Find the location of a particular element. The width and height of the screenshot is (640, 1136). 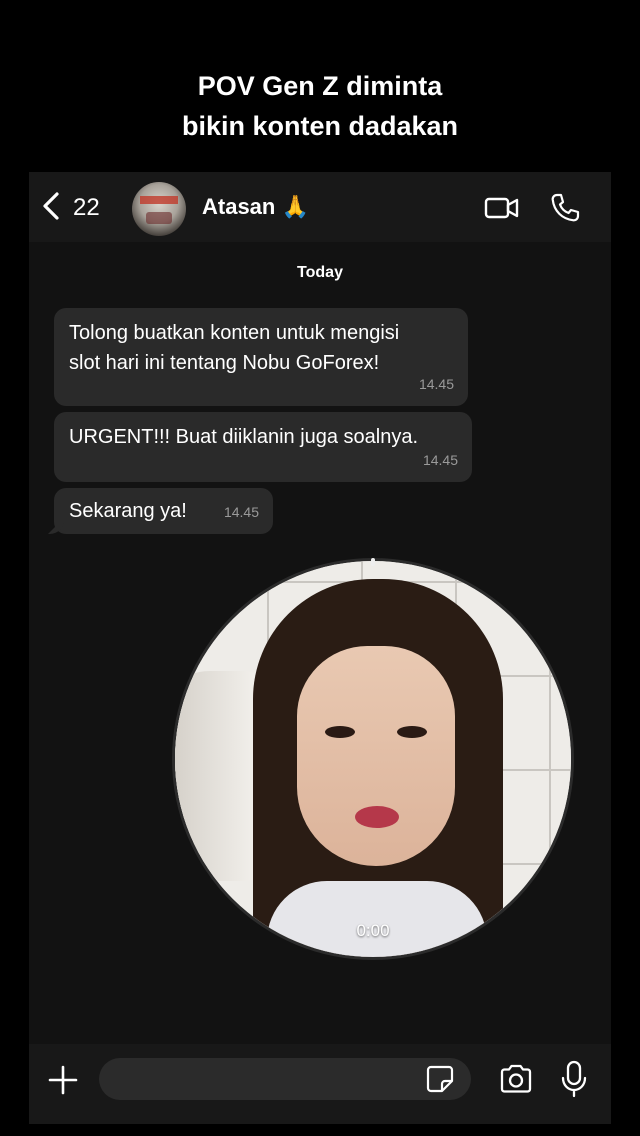

avatar is located at coordinates (159, 209).